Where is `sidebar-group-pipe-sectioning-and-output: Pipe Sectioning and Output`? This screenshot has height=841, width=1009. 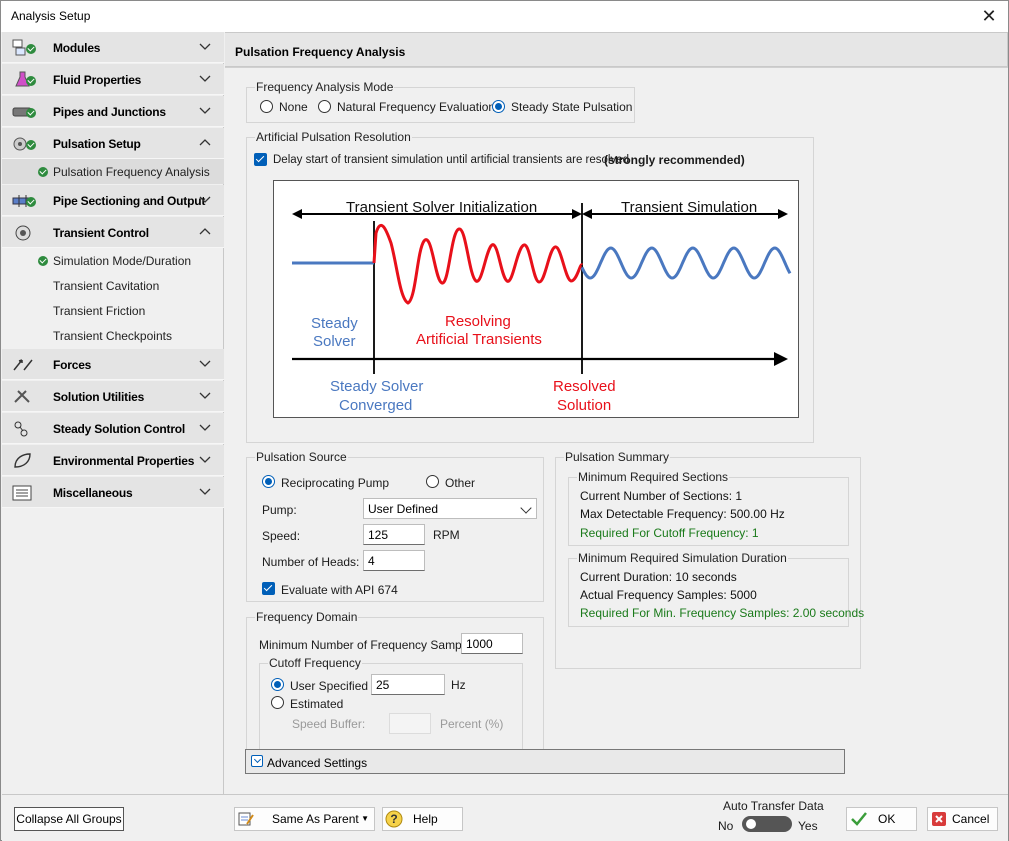
sidebar-group-pipe-sectioning-and-output: Pipe Sectioning and Output is located at coordinates (113, 200).